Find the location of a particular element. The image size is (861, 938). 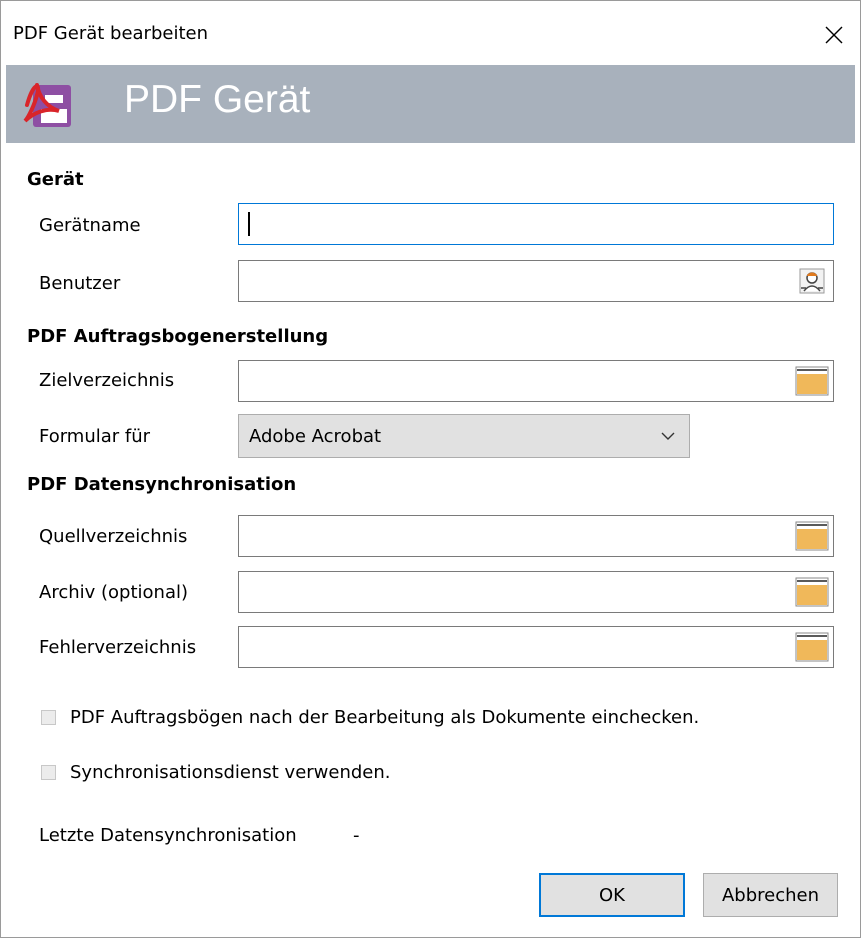

user-input is located at coordinates (536, 281).